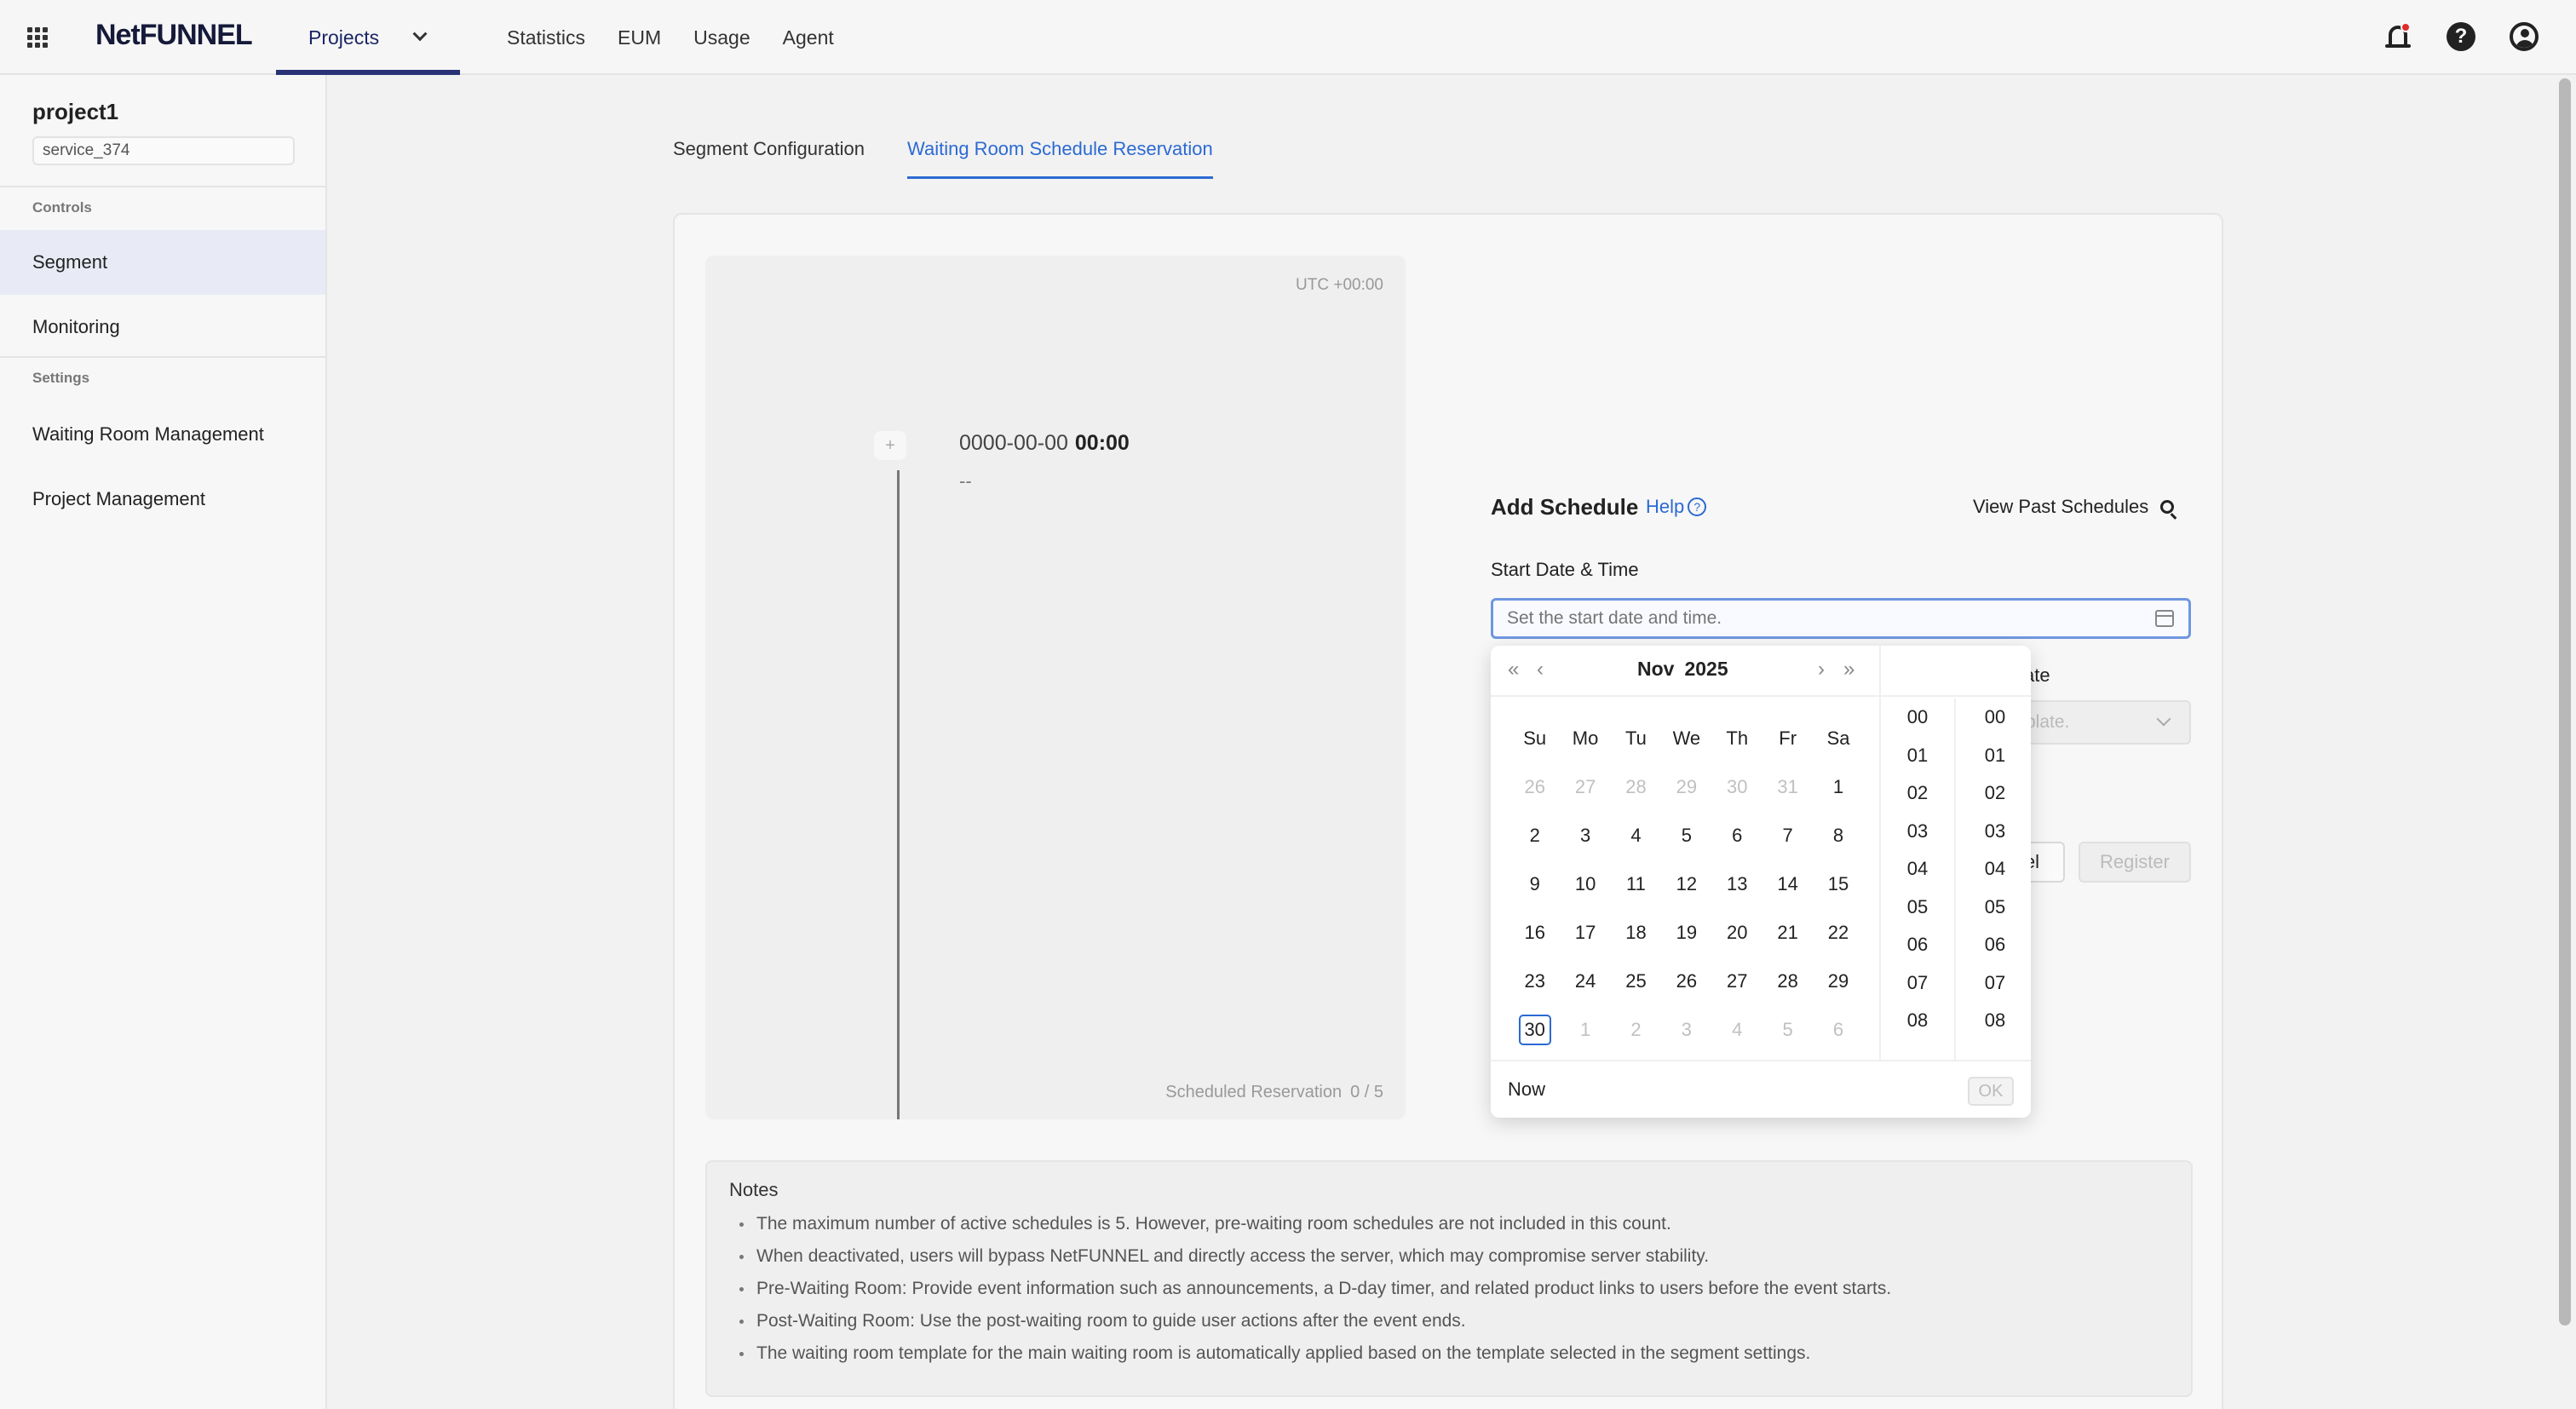  What do you see at coordinates (1535, 933) in the screenshot?
I see `calendar-day: 16` at bounding box center [1535, 933].